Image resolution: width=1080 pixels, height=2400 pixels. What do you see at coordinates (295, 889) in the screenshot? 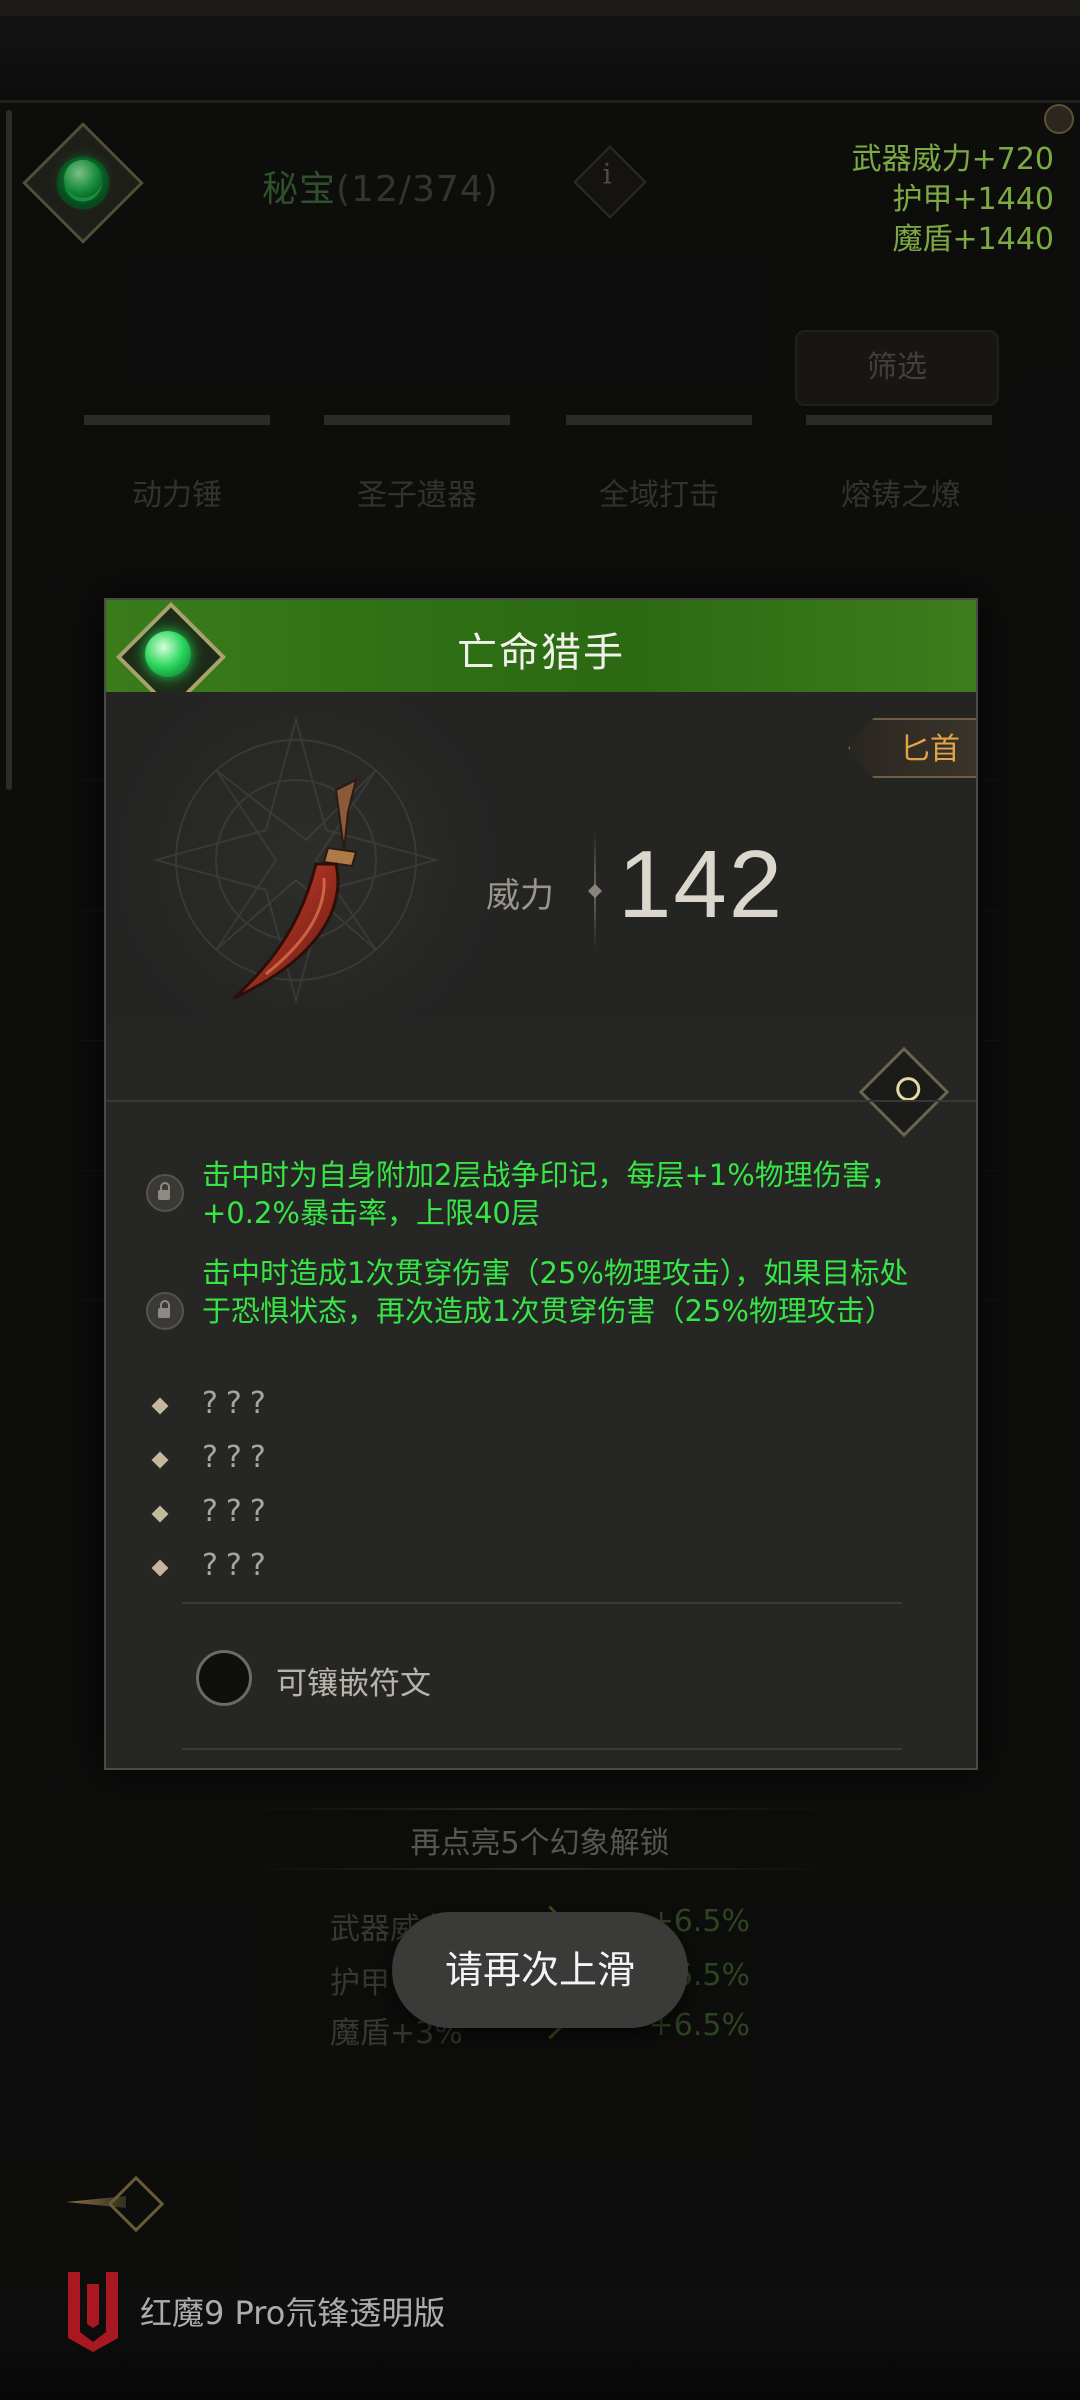
I see `dagger-weapon-icon` at bounding box center [295, 889].